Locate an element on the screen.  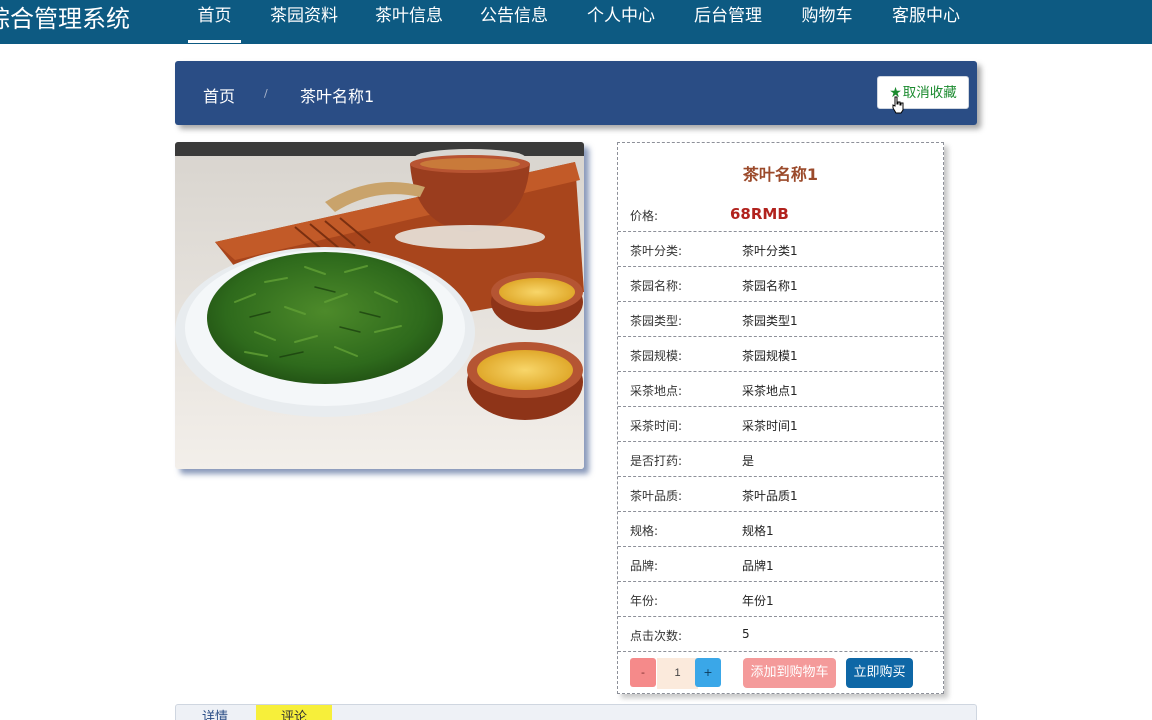
field-row-tea-quality: 茶叶品质: 茶叶品质1 is located at coordinates (780, 493).